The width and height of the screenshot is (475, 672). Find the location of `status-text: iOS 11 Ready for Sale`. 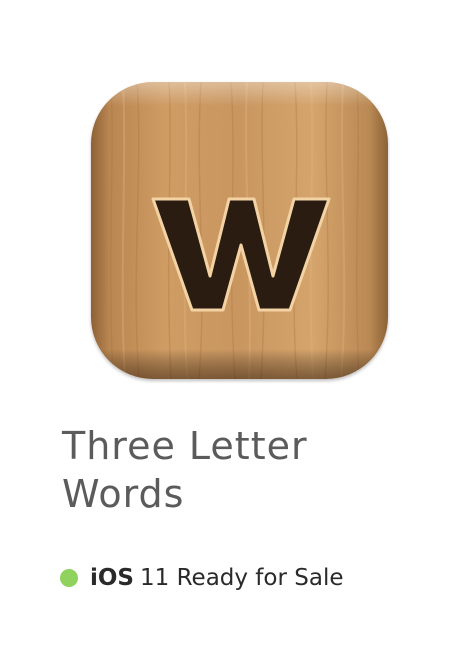

status-text: iOS 11 Ready for Sale is located at coordinates (216, 578).